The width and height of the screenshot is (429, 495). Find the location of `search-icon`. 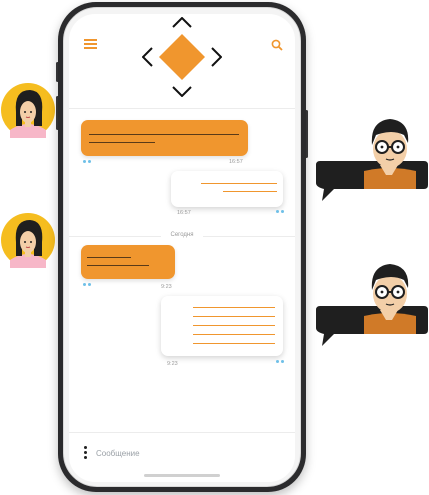

search-icon is located at coordinates (277, 44).